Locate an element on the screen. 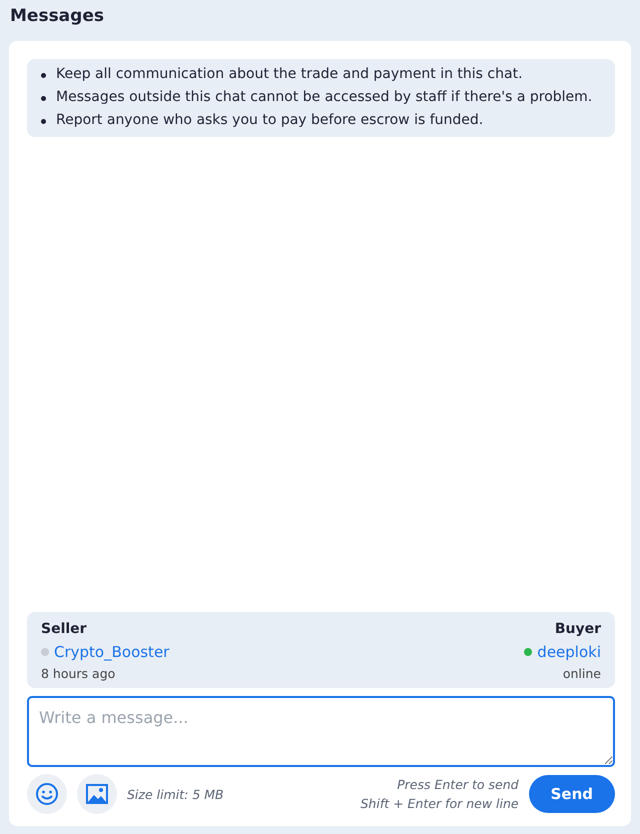  rule-text: Messages outside this chat cannot be accessed by staff if there's a problem. is located at coordinates (324, 97).